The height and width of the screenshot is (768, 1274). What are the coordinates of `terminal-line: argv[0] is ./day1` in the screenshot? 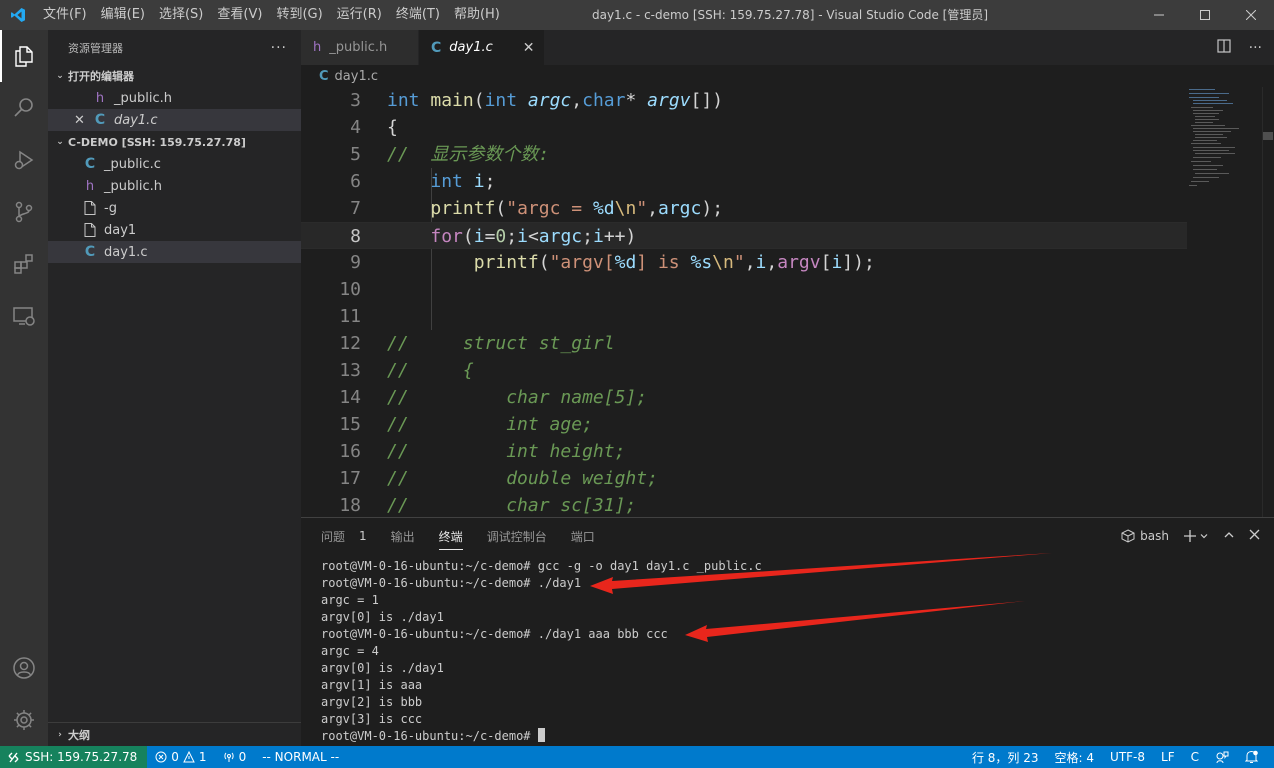 It's located at (382, 668).